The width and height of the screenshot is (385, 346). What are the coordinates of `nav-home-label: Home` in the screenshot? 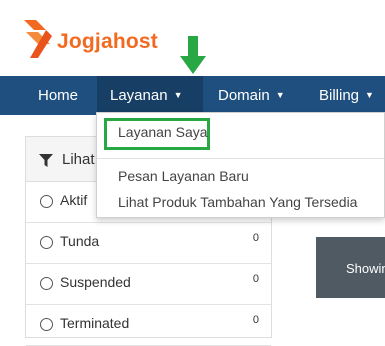 It's located at (58, 95).